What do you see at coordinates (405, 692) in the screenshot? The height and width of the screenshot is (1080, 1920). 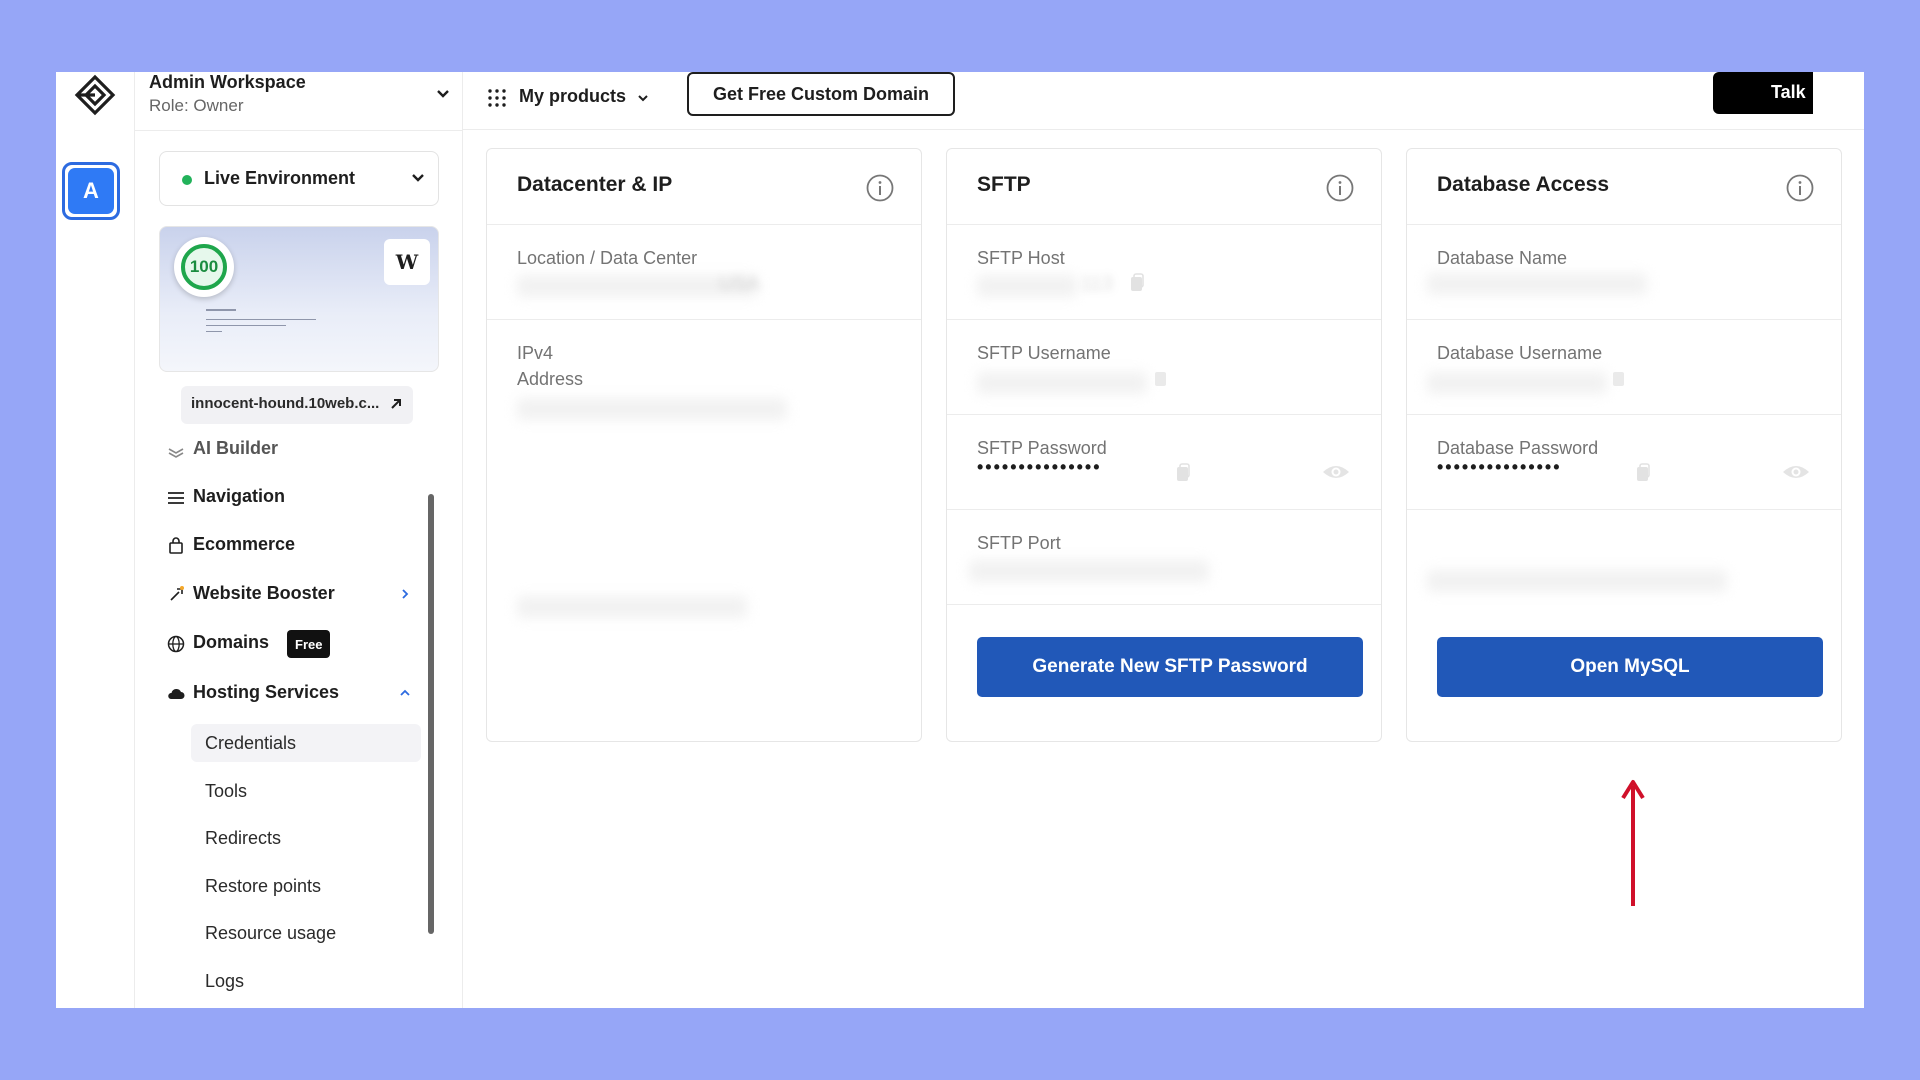 I see `chevron-up-icon` at bounding box center [405, 692].